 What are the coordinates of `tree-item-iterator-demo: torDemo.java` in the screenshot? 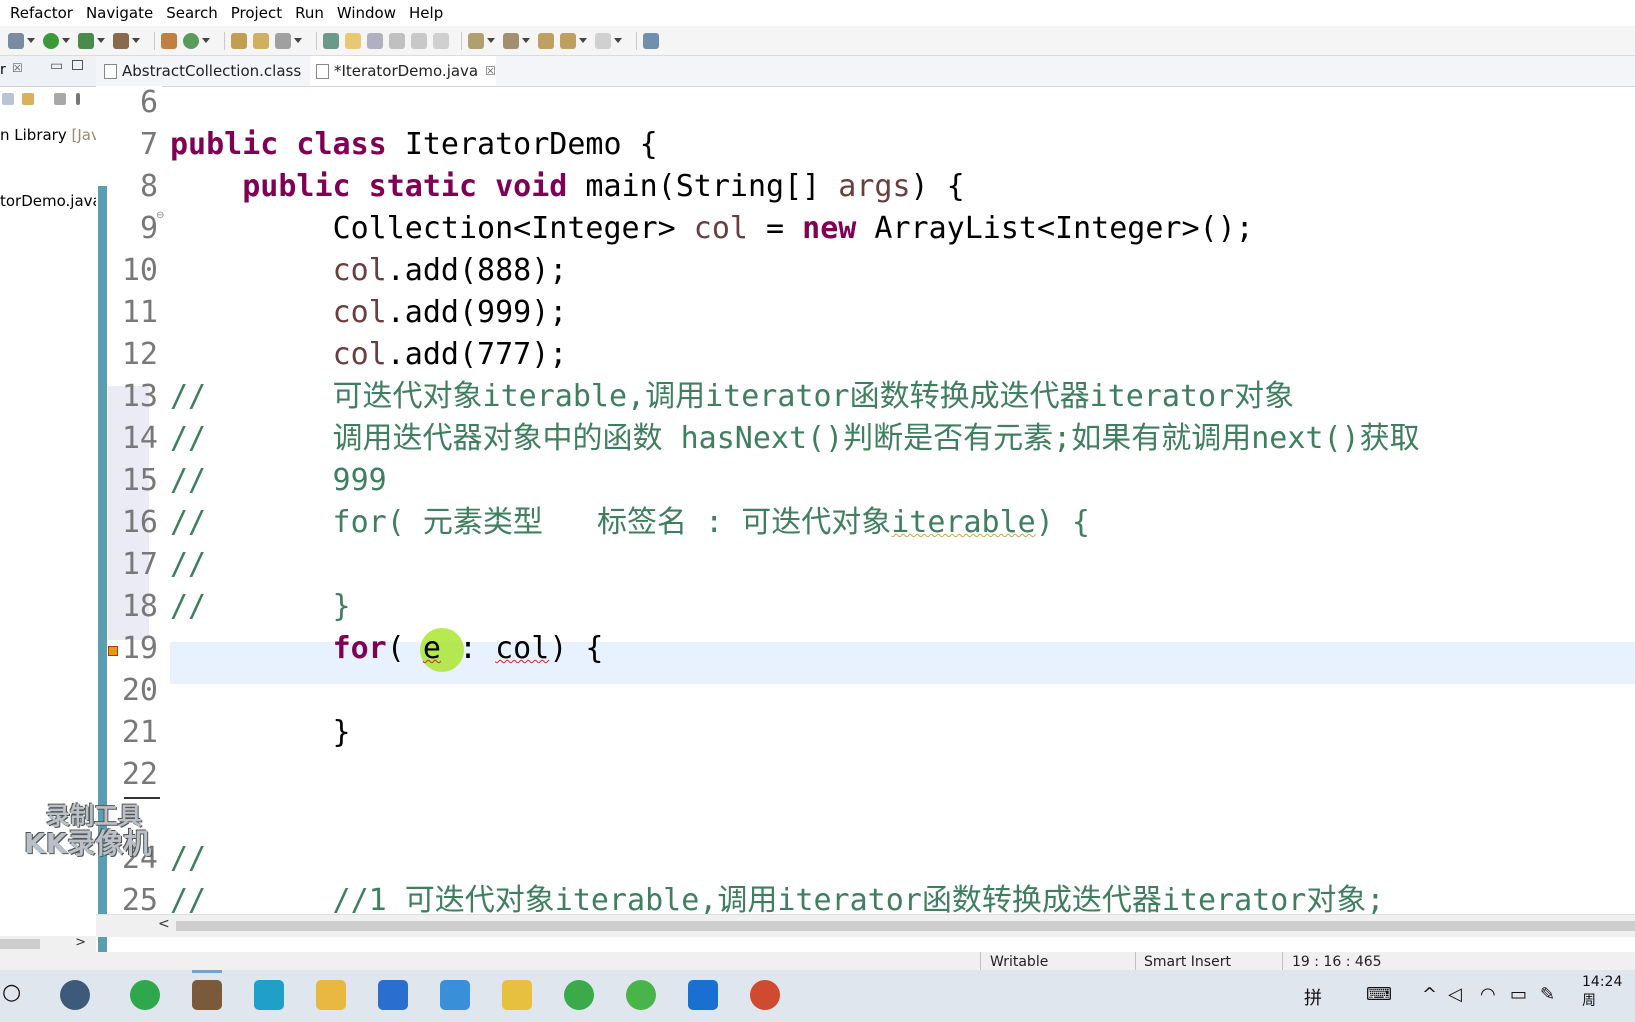 It's located at (48, 201).